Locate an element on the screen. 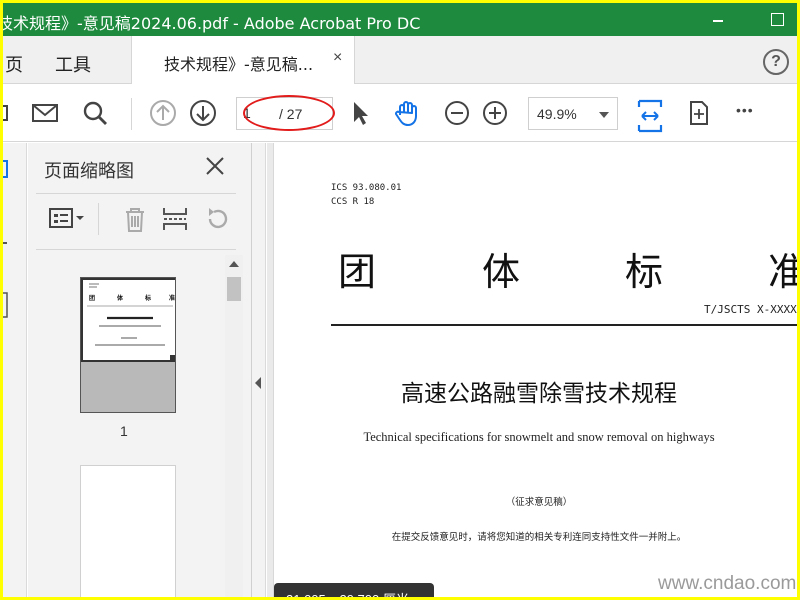 The width and height of the screenshot is (800, 600). search-icon is located at coordinates (95, 113).